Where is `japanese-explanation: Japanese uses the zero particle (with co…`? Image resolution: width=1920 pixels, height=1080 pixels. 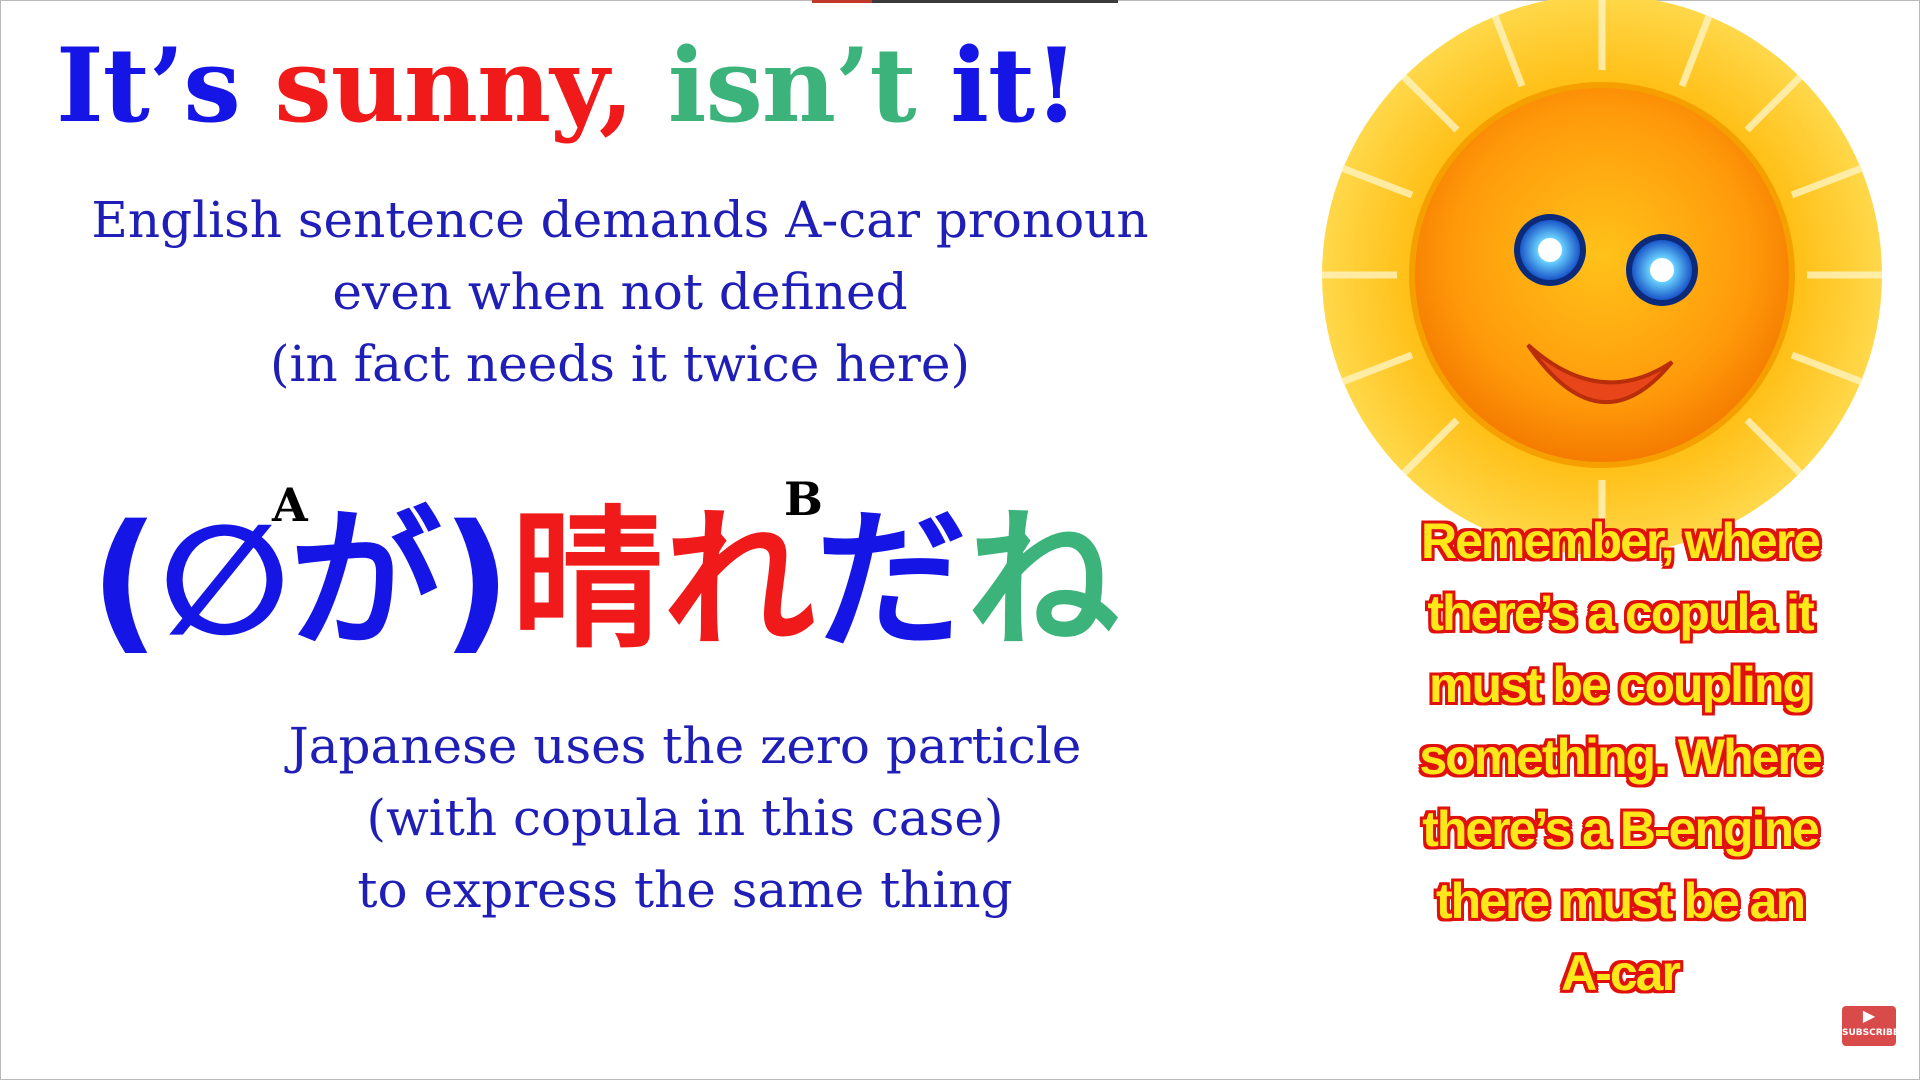 japanese-explanation: Japanese uses the zero particle (with co… is located at coordinates (685, 818).